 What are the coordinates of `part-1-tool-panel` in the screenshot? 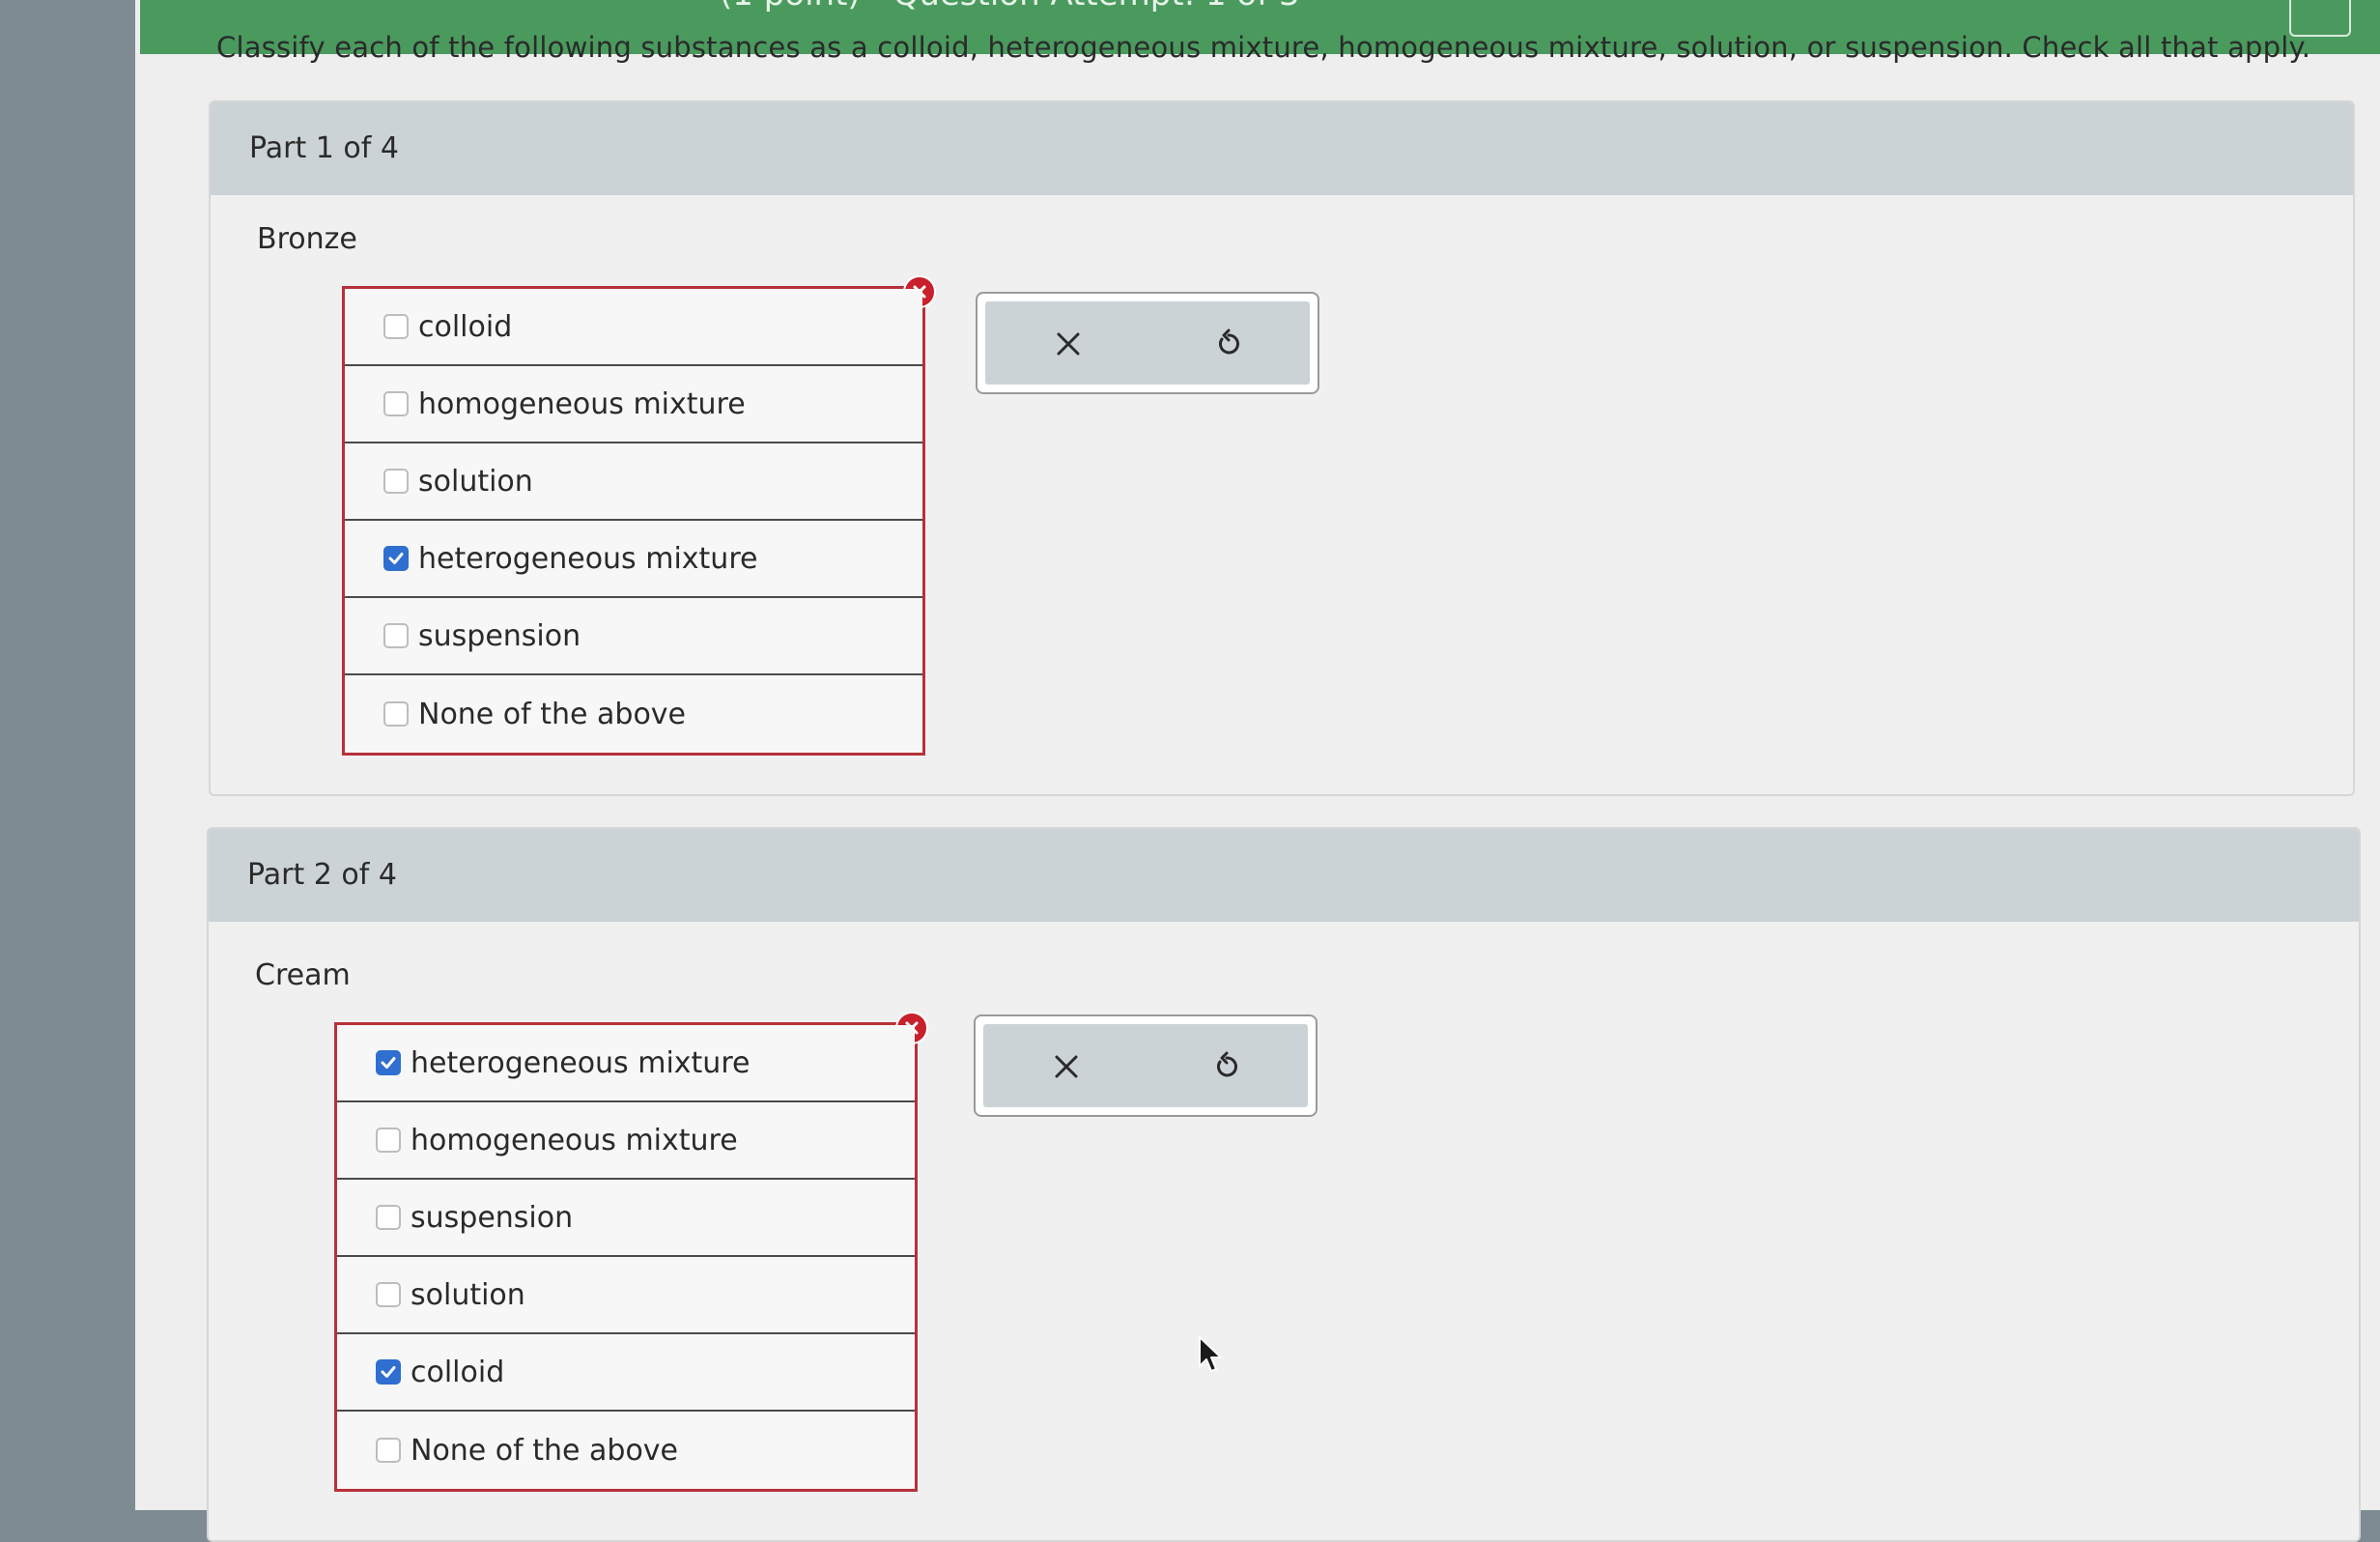 It's located at (1147, 343).